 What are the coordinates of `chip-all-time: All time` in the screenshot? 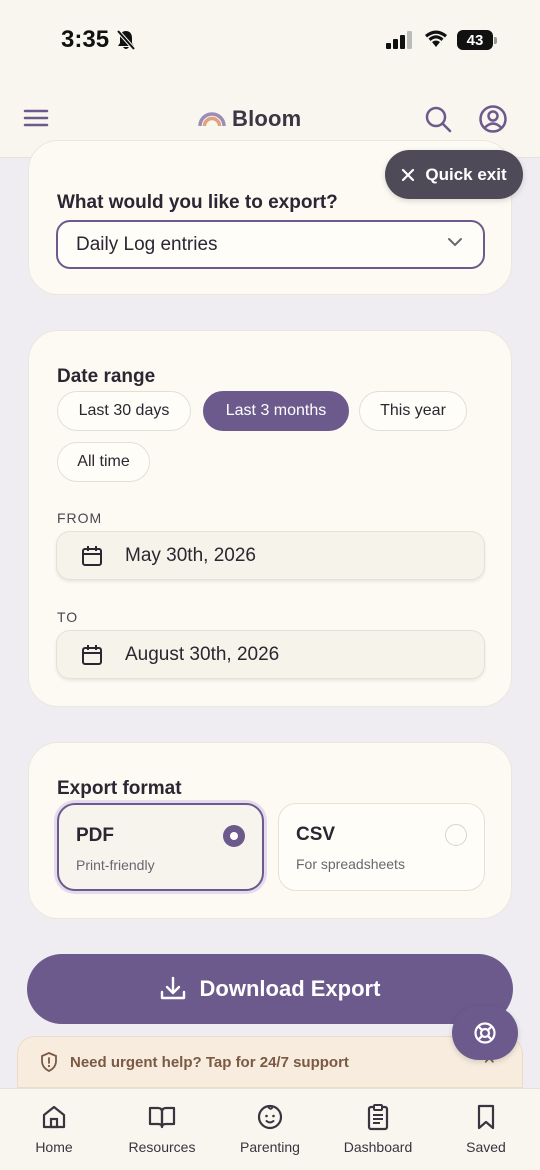 It's located at (103, 462).